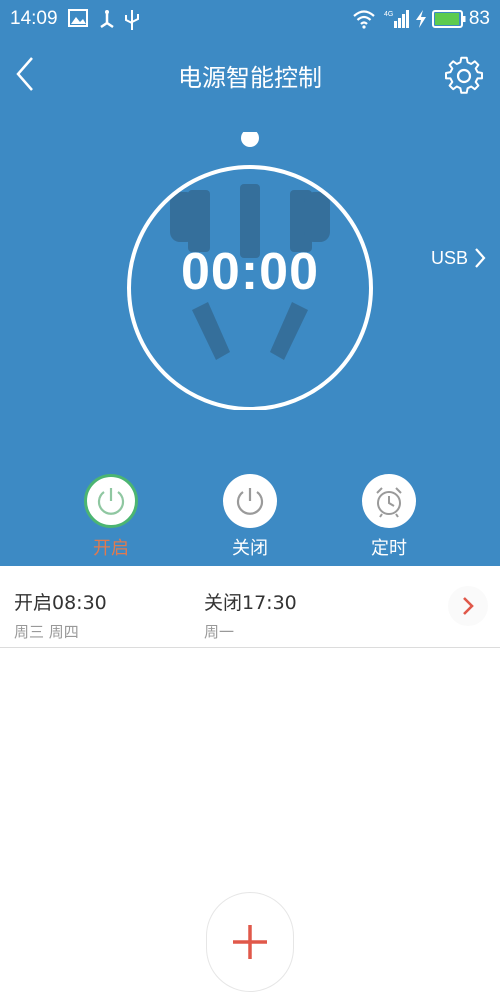 The width and height of the screenshot is (500, 1000). What do you see at coordinates (250, 548) in the screenshot?
I see `power-off-label: 关闭` at bounding box center [250, 548].